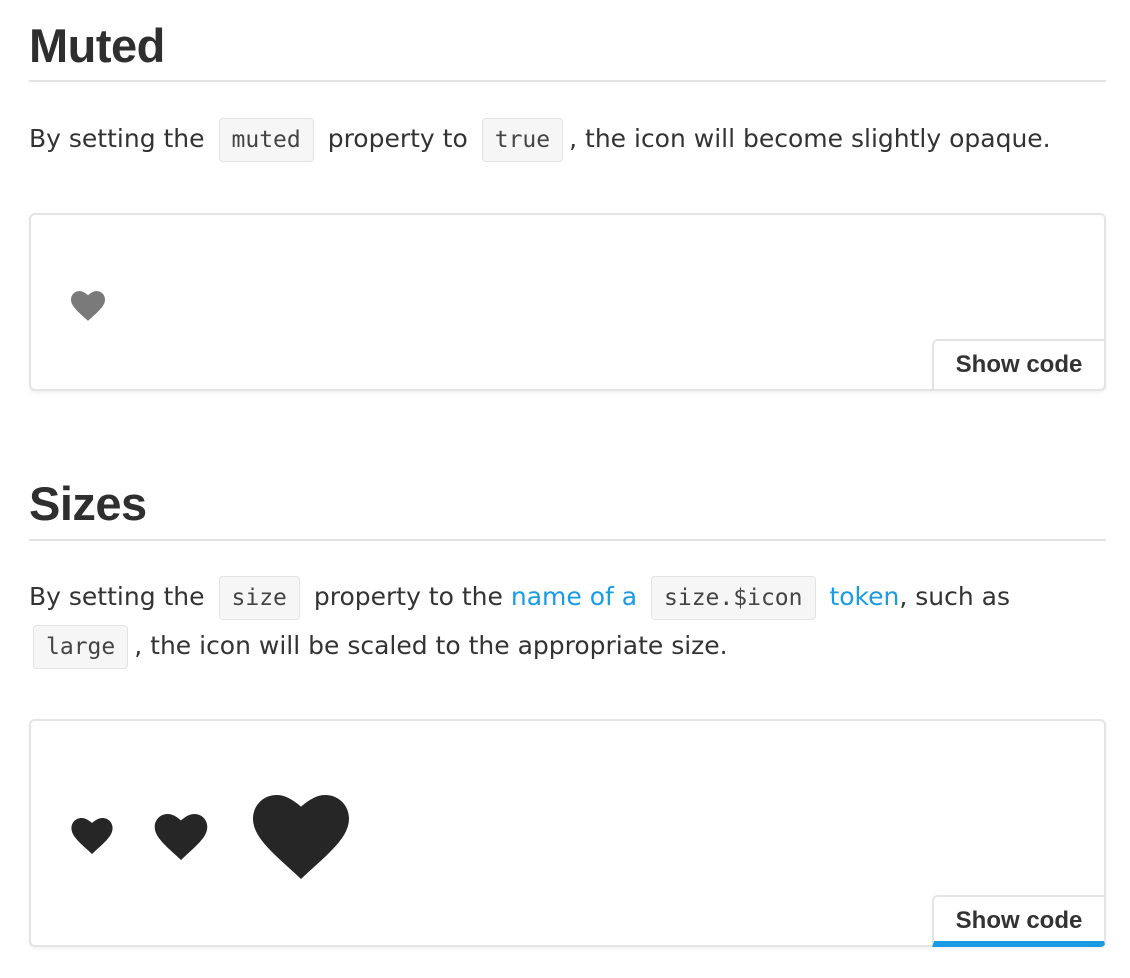 The image size is (1130, 978). I want to click on code-large: large, so click(81, 647).